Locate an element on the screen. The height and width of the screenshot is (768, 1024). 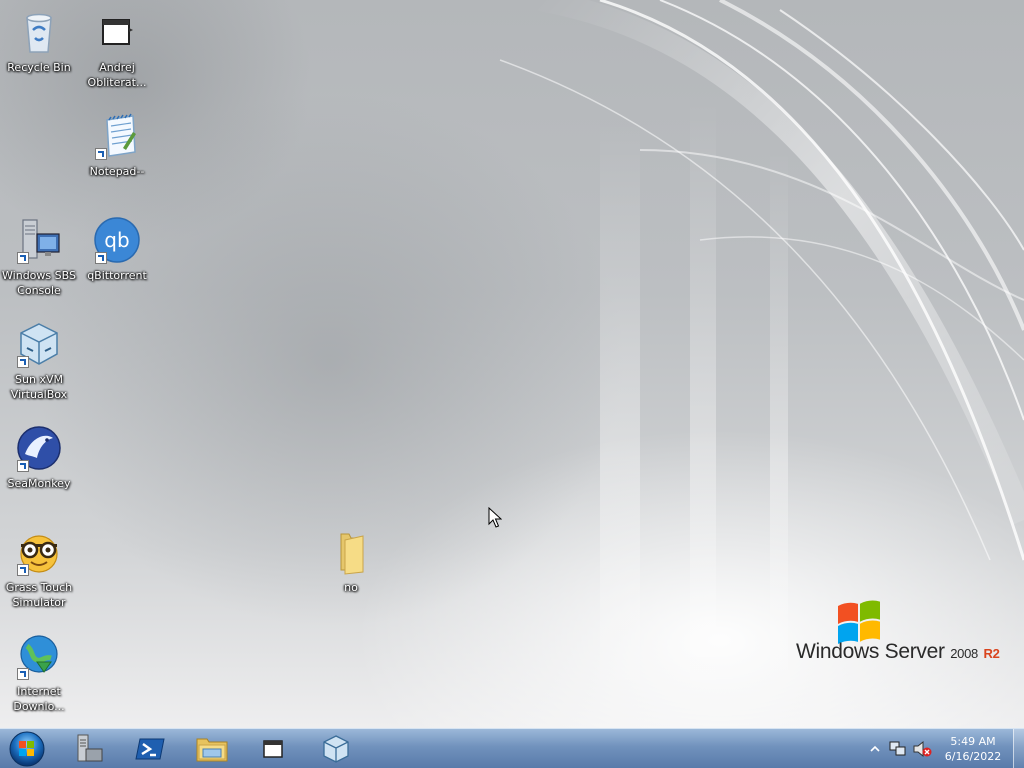
taskbar-server-manager is located at coordinates (90, 749).